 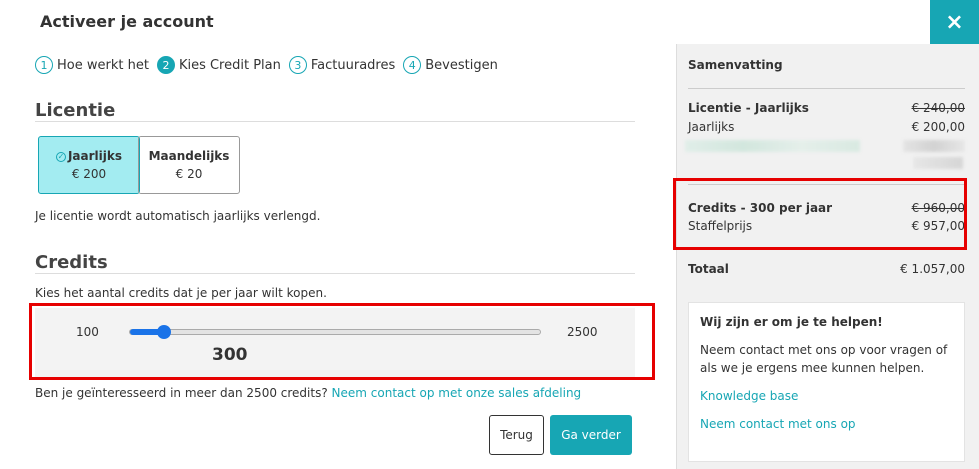 What do you see at coordinates (748, 108) in the screenshot?
I see `license-label: Licentie - Jaarlijks` at bounding box center [748, 108].